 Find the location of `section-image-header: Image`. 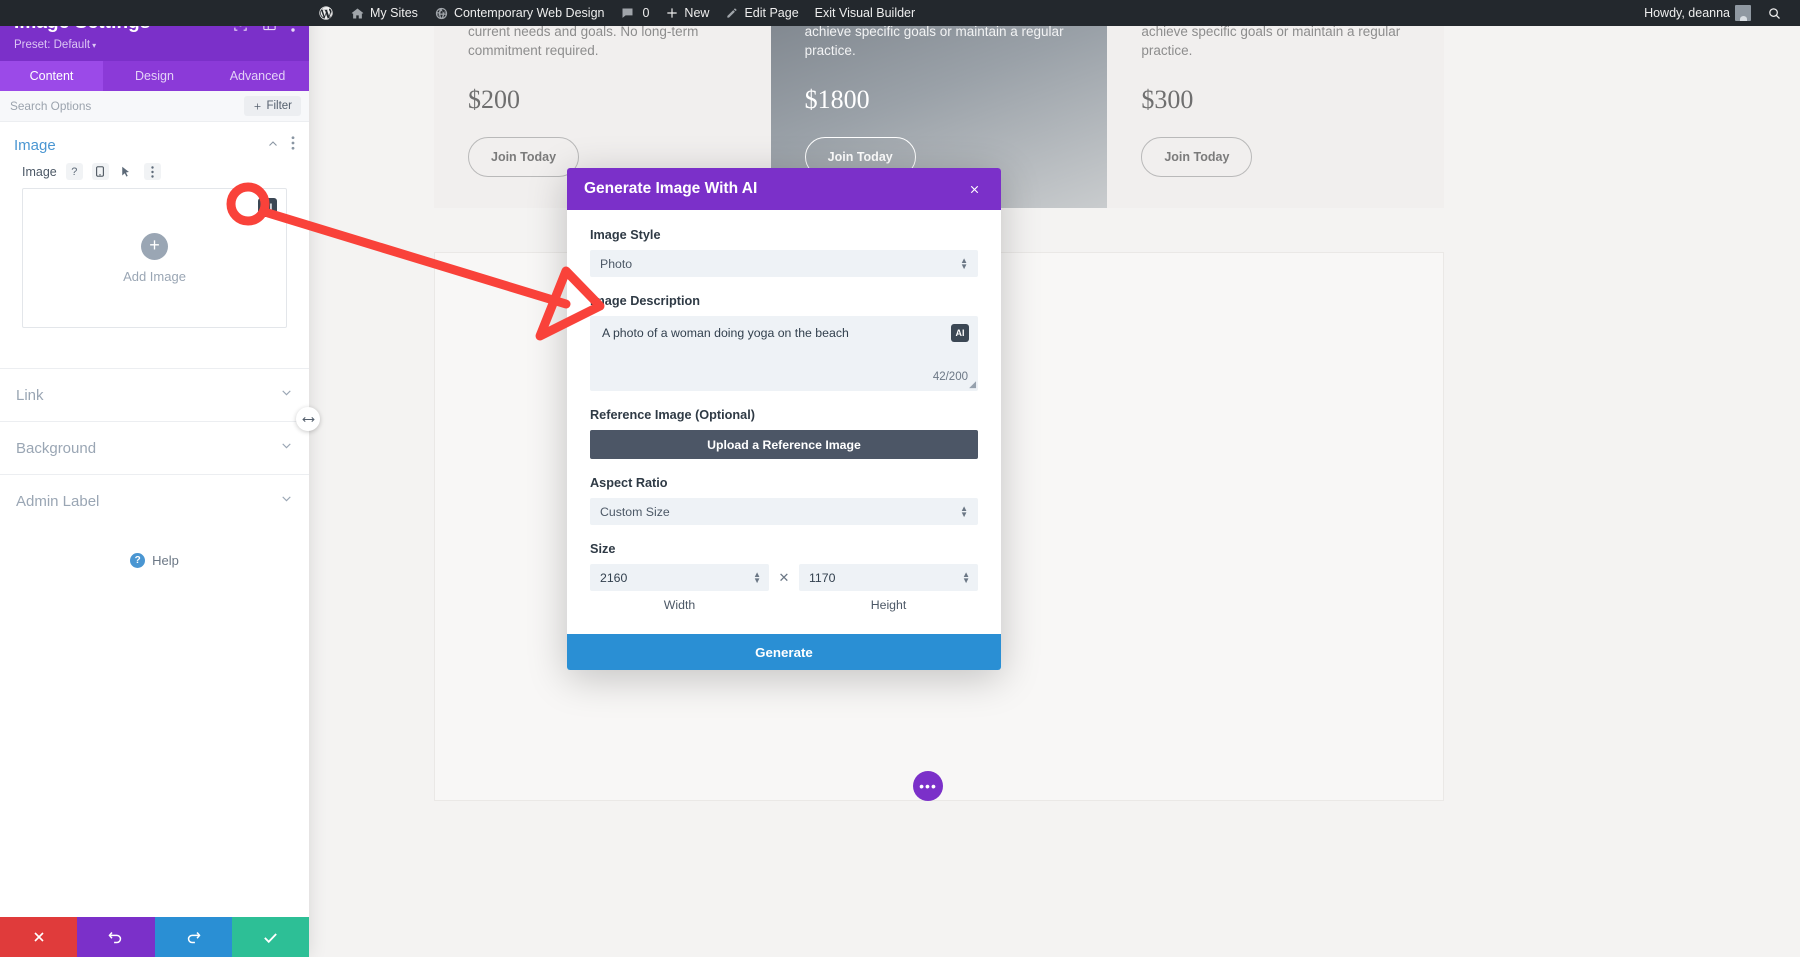

section-image-header: Image is located at coordinates (154, 142).